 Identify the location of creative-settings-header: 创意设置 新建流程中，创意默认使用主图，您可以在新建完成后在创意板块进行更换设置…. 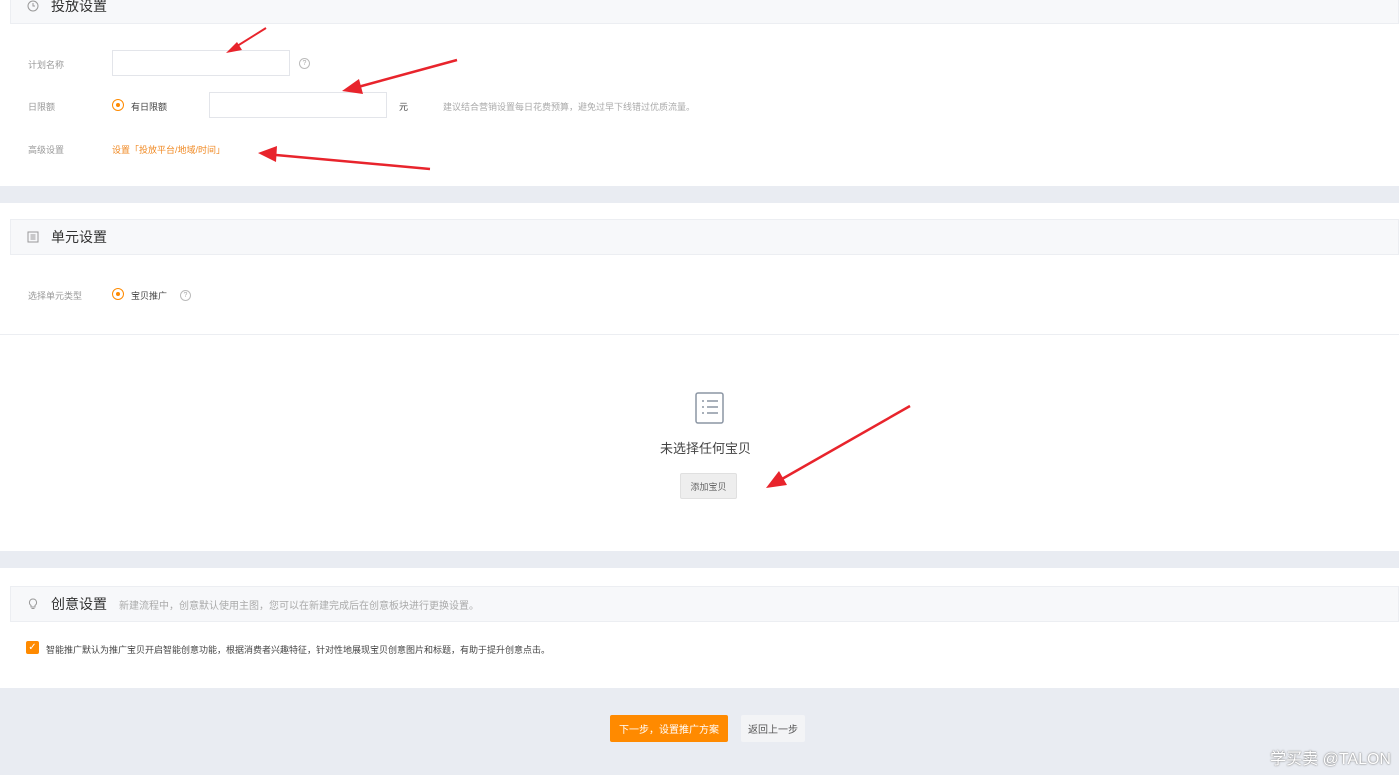
(704, 604).